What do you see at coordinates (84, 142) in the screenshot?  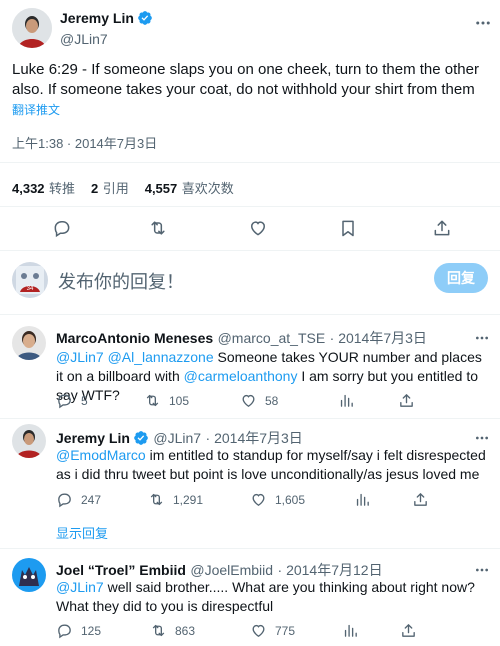 I see `tweet-timestamp: 上午1:38 · 2014年7月3日` at bounding box center [84, 142].